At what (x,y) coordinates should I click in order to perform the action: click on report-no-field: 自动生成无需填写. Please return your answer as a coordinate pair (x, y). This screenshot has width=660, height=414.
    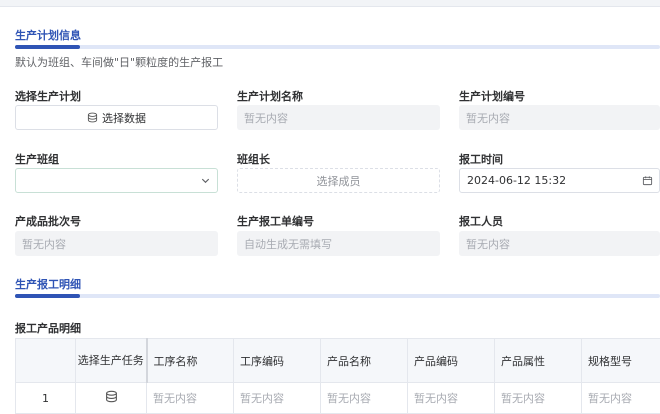
    Looking at the image, I should click on (338, 243).